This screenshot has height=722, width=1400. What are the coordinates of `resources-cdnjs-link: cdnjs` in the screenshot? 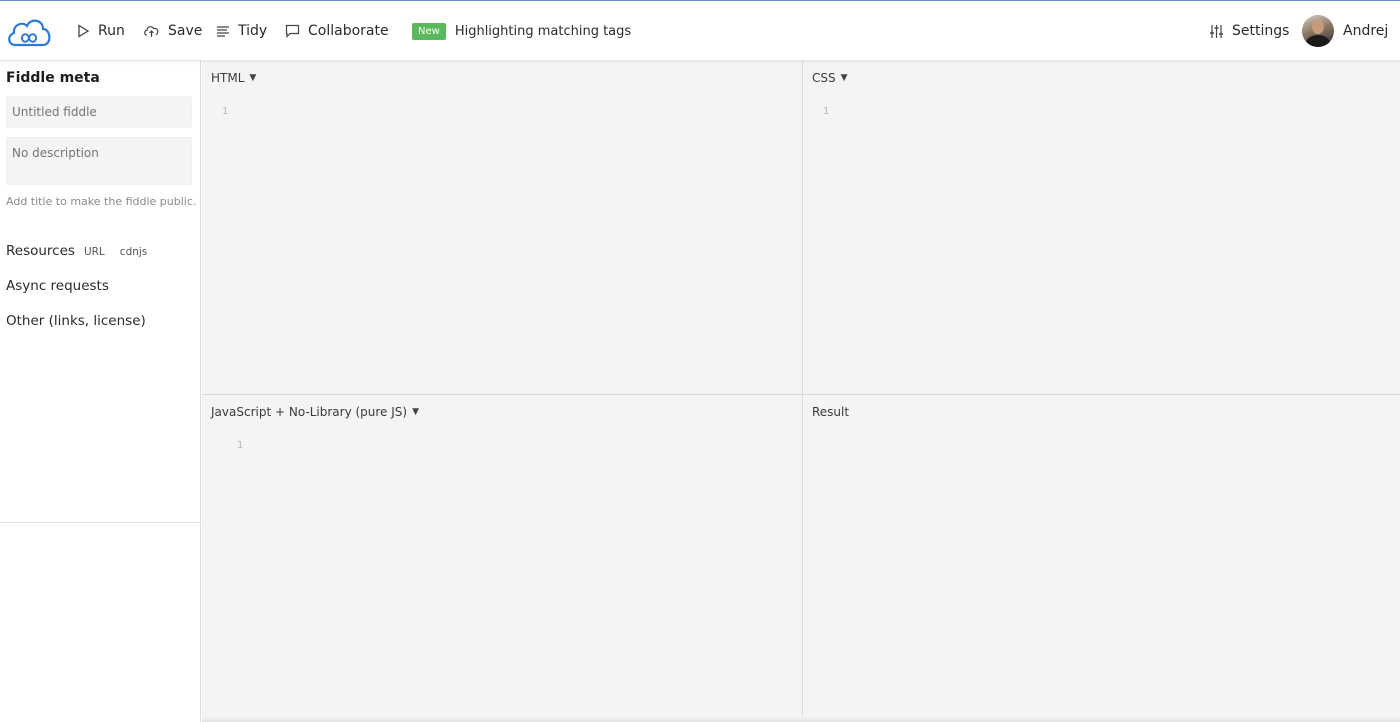 It's located at (133, 252).